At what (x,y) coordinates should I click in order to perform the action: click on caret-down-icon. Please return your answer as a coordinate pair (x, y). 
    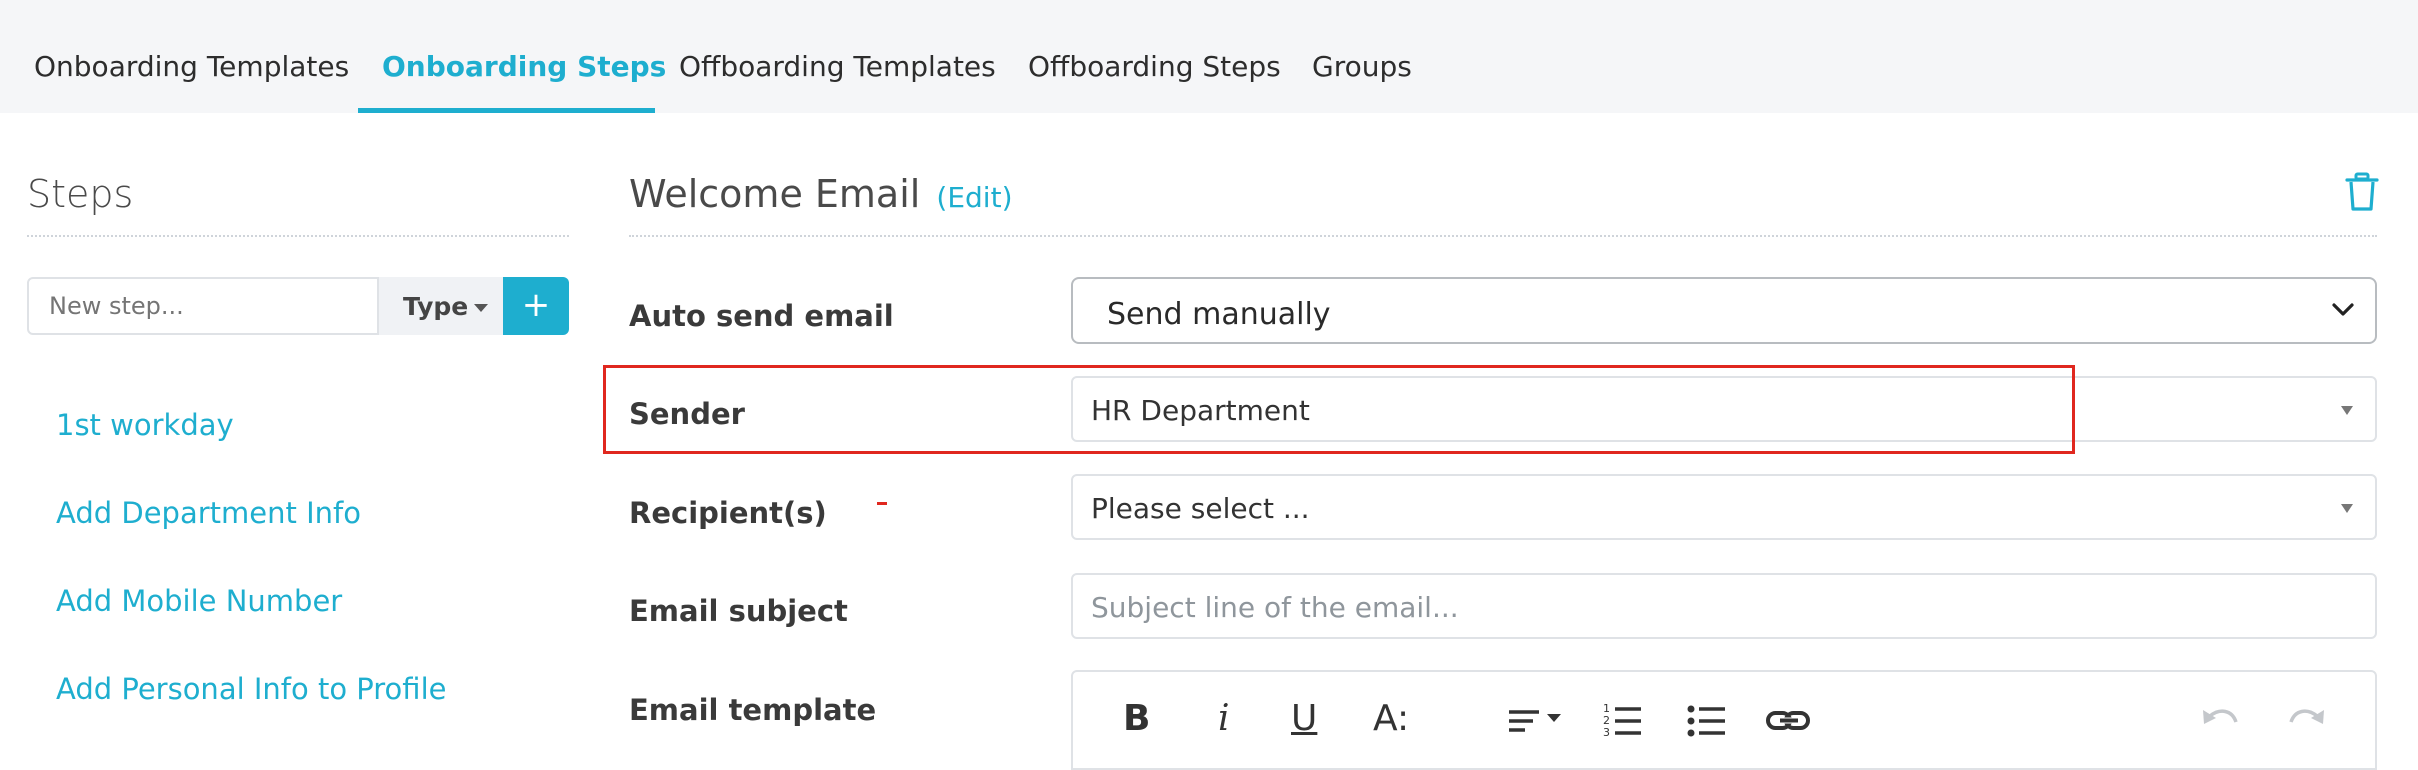
    Looking at the image, I should click on (481, 308).